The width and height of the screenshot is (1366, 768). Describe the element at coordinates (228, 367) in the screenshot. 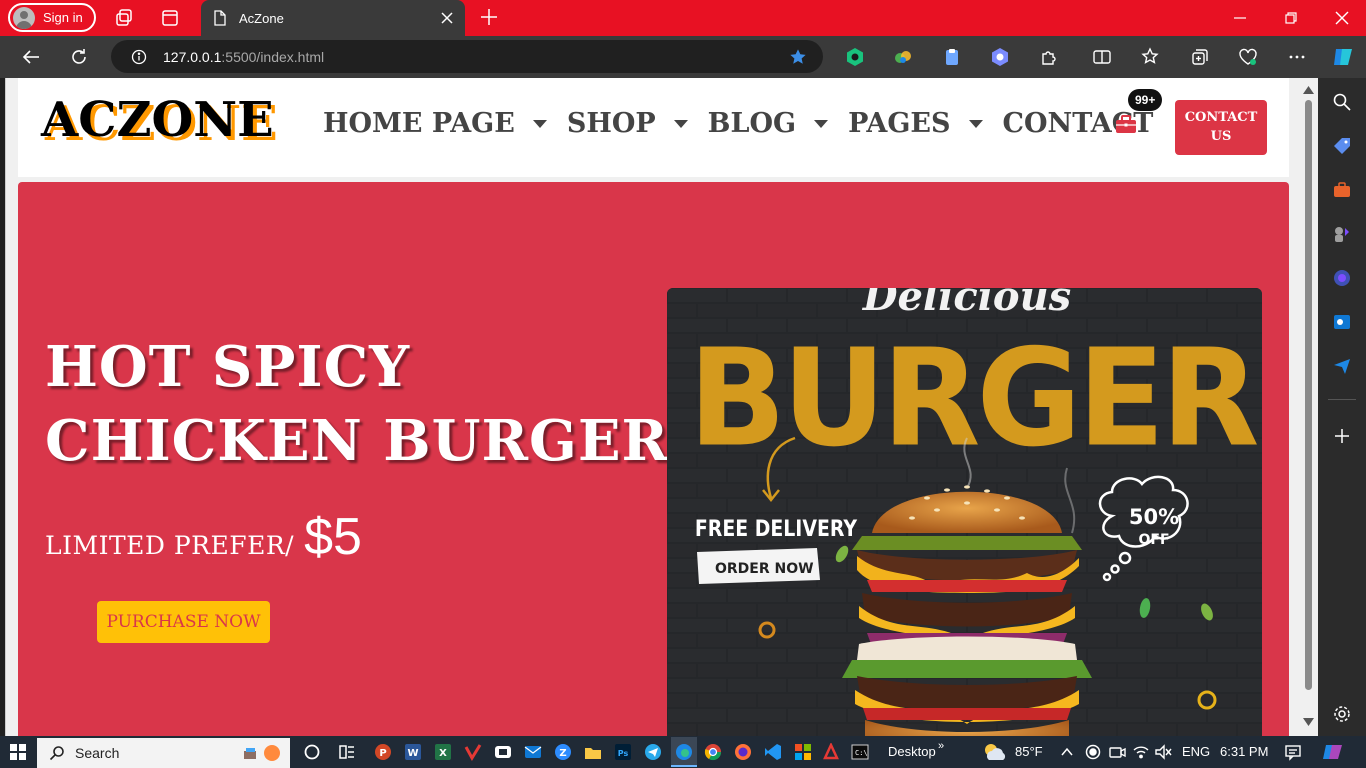

I see `hero-title-line-1: HOT SPICY` at that location.